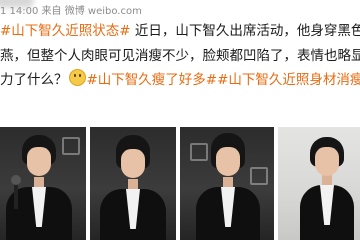 This screenshot has width=360, height=240. I want to click on topic-tag: #山下智久近照状态#, so click(65, 31).